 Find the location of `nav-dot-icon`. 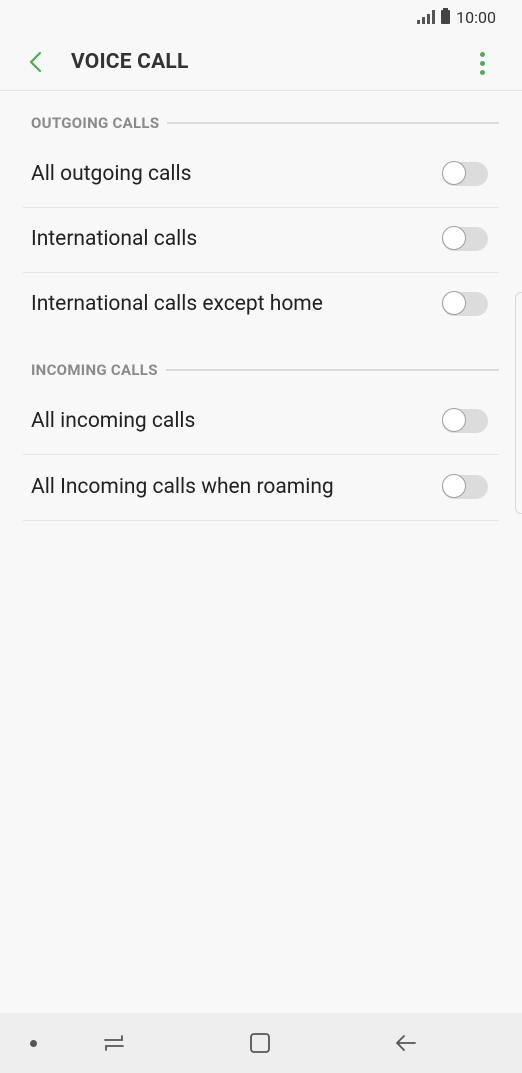

nav-dot-icon is located at coordinates (33, 1043).